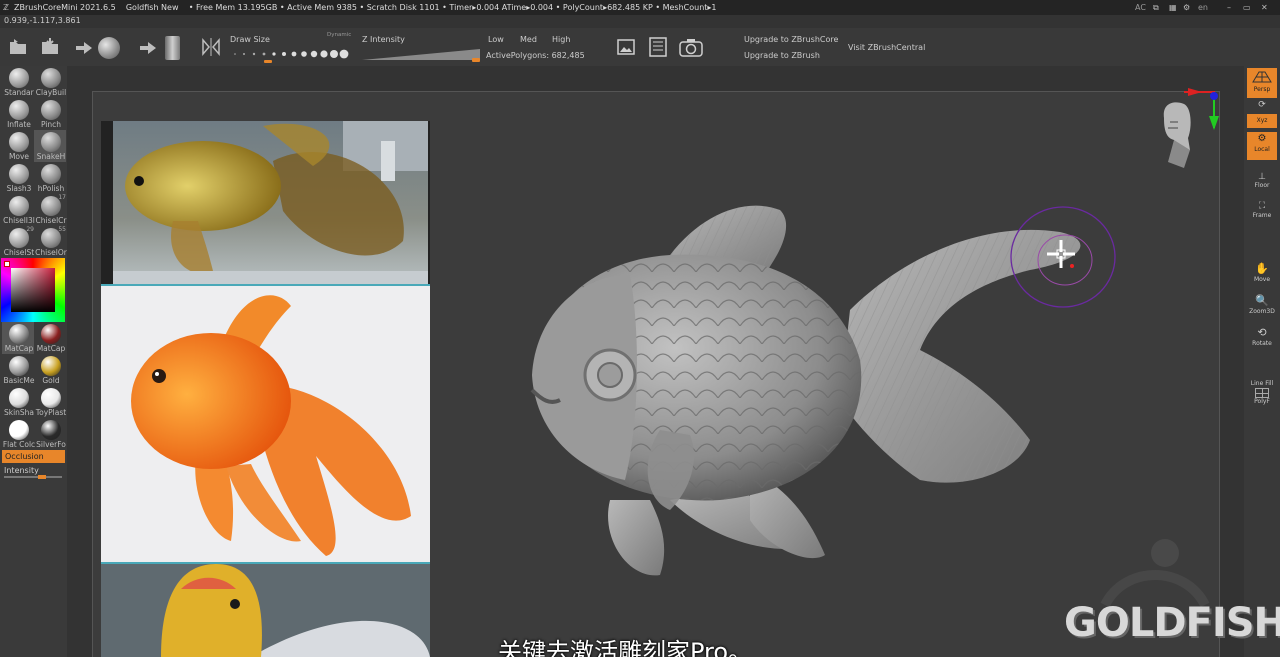 The image size is (1280, 657). I want to click on export-arrow-icon, so click(148, 48).